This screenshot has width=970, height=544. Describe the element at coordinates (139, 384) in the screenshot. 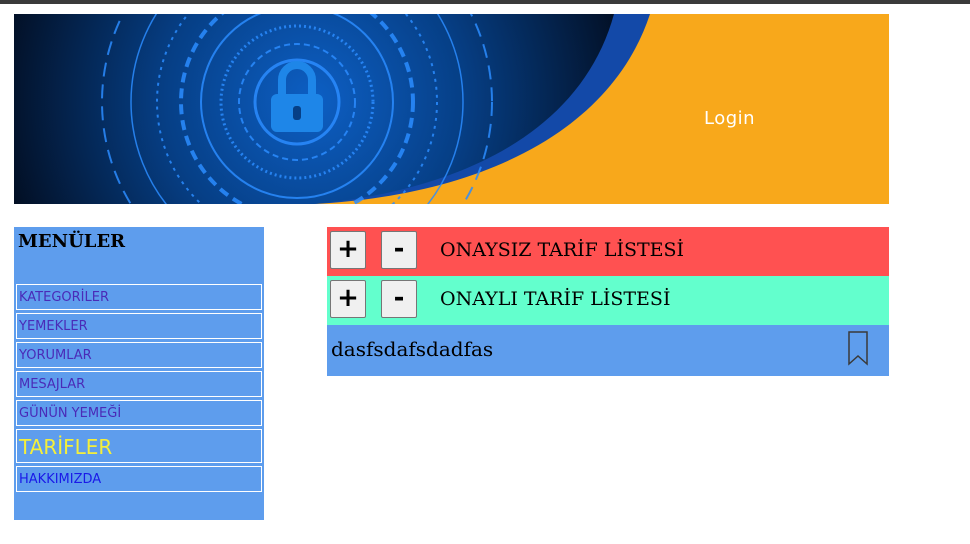

I see `menu-item-mesajlar: MESAJLAR` at that location.